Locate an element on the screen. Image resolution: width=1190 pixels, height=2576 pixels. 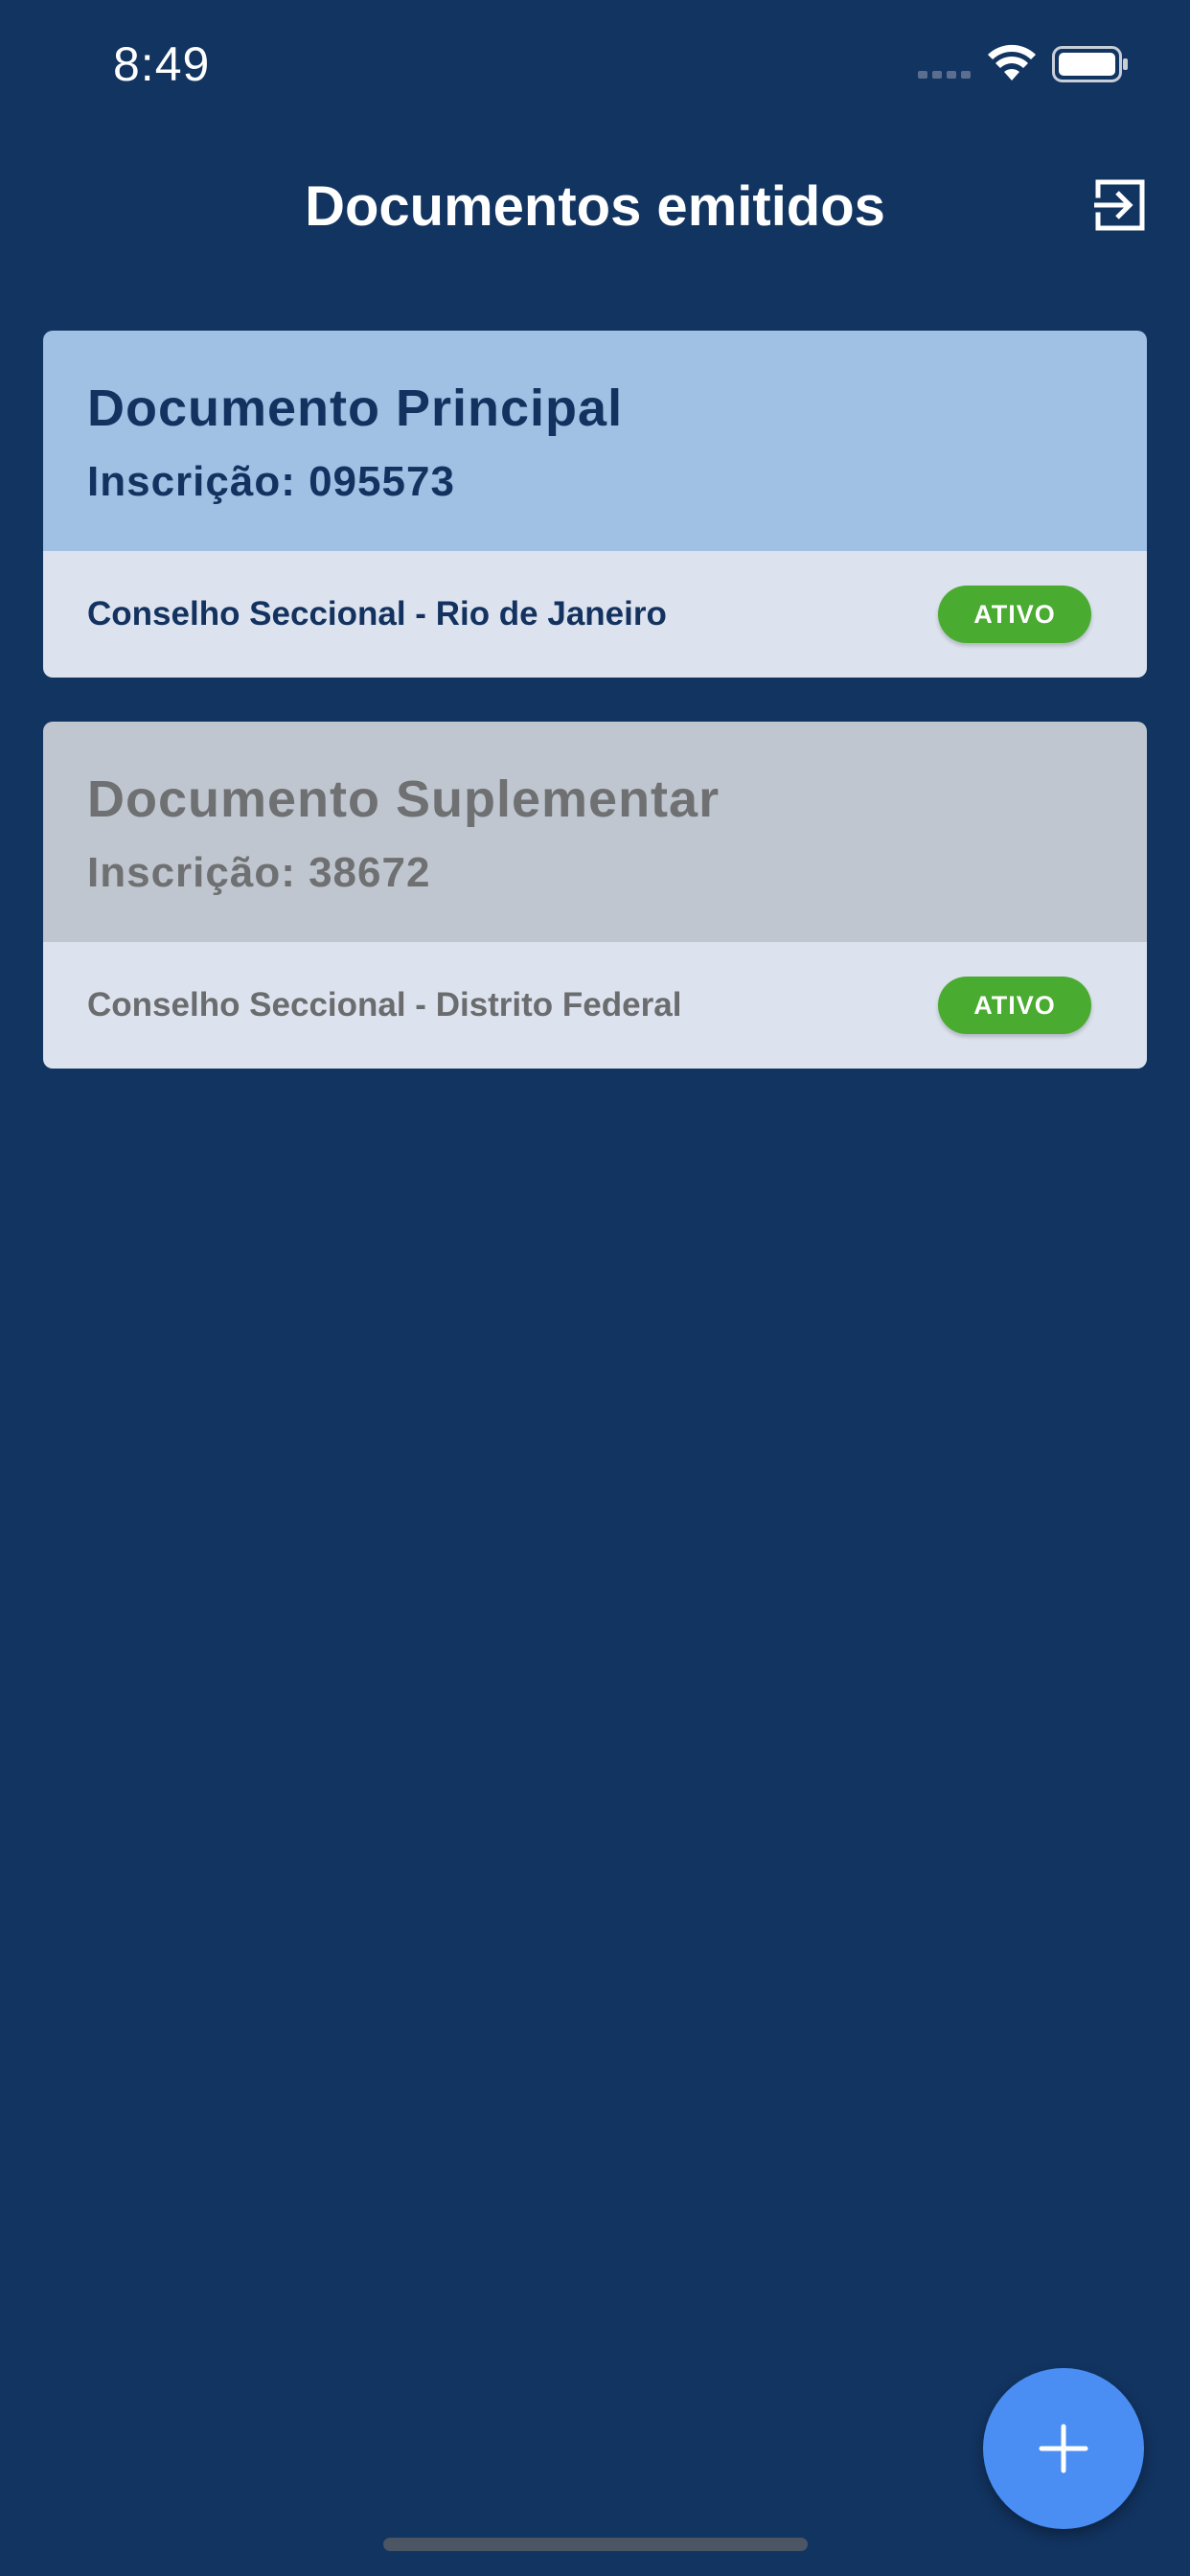
plus-icon is located at coordinates (1064, 2448).